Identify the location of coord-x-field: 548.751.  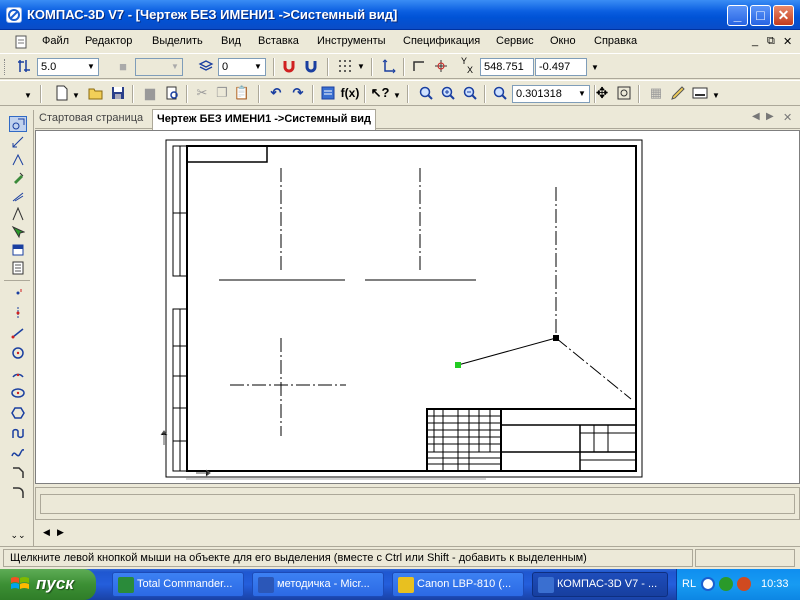
(507, 67).